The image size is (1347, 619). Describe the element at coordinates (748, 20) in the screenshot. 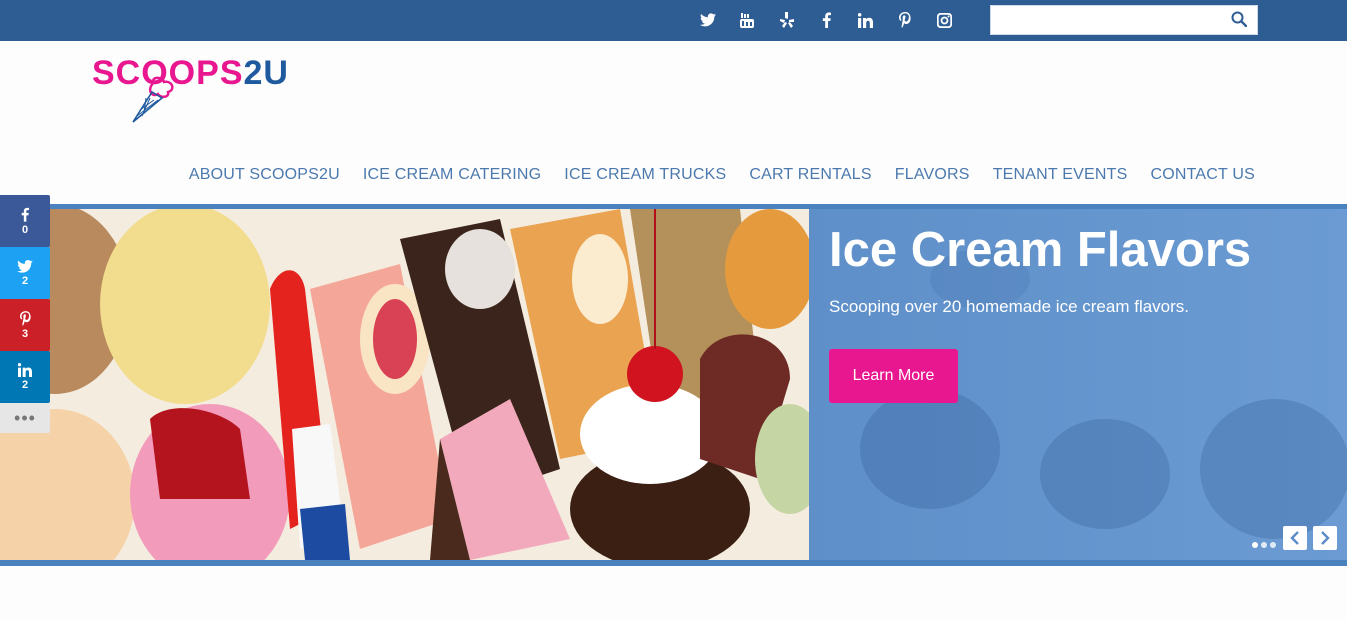

I see `youtube-icon` at that location.